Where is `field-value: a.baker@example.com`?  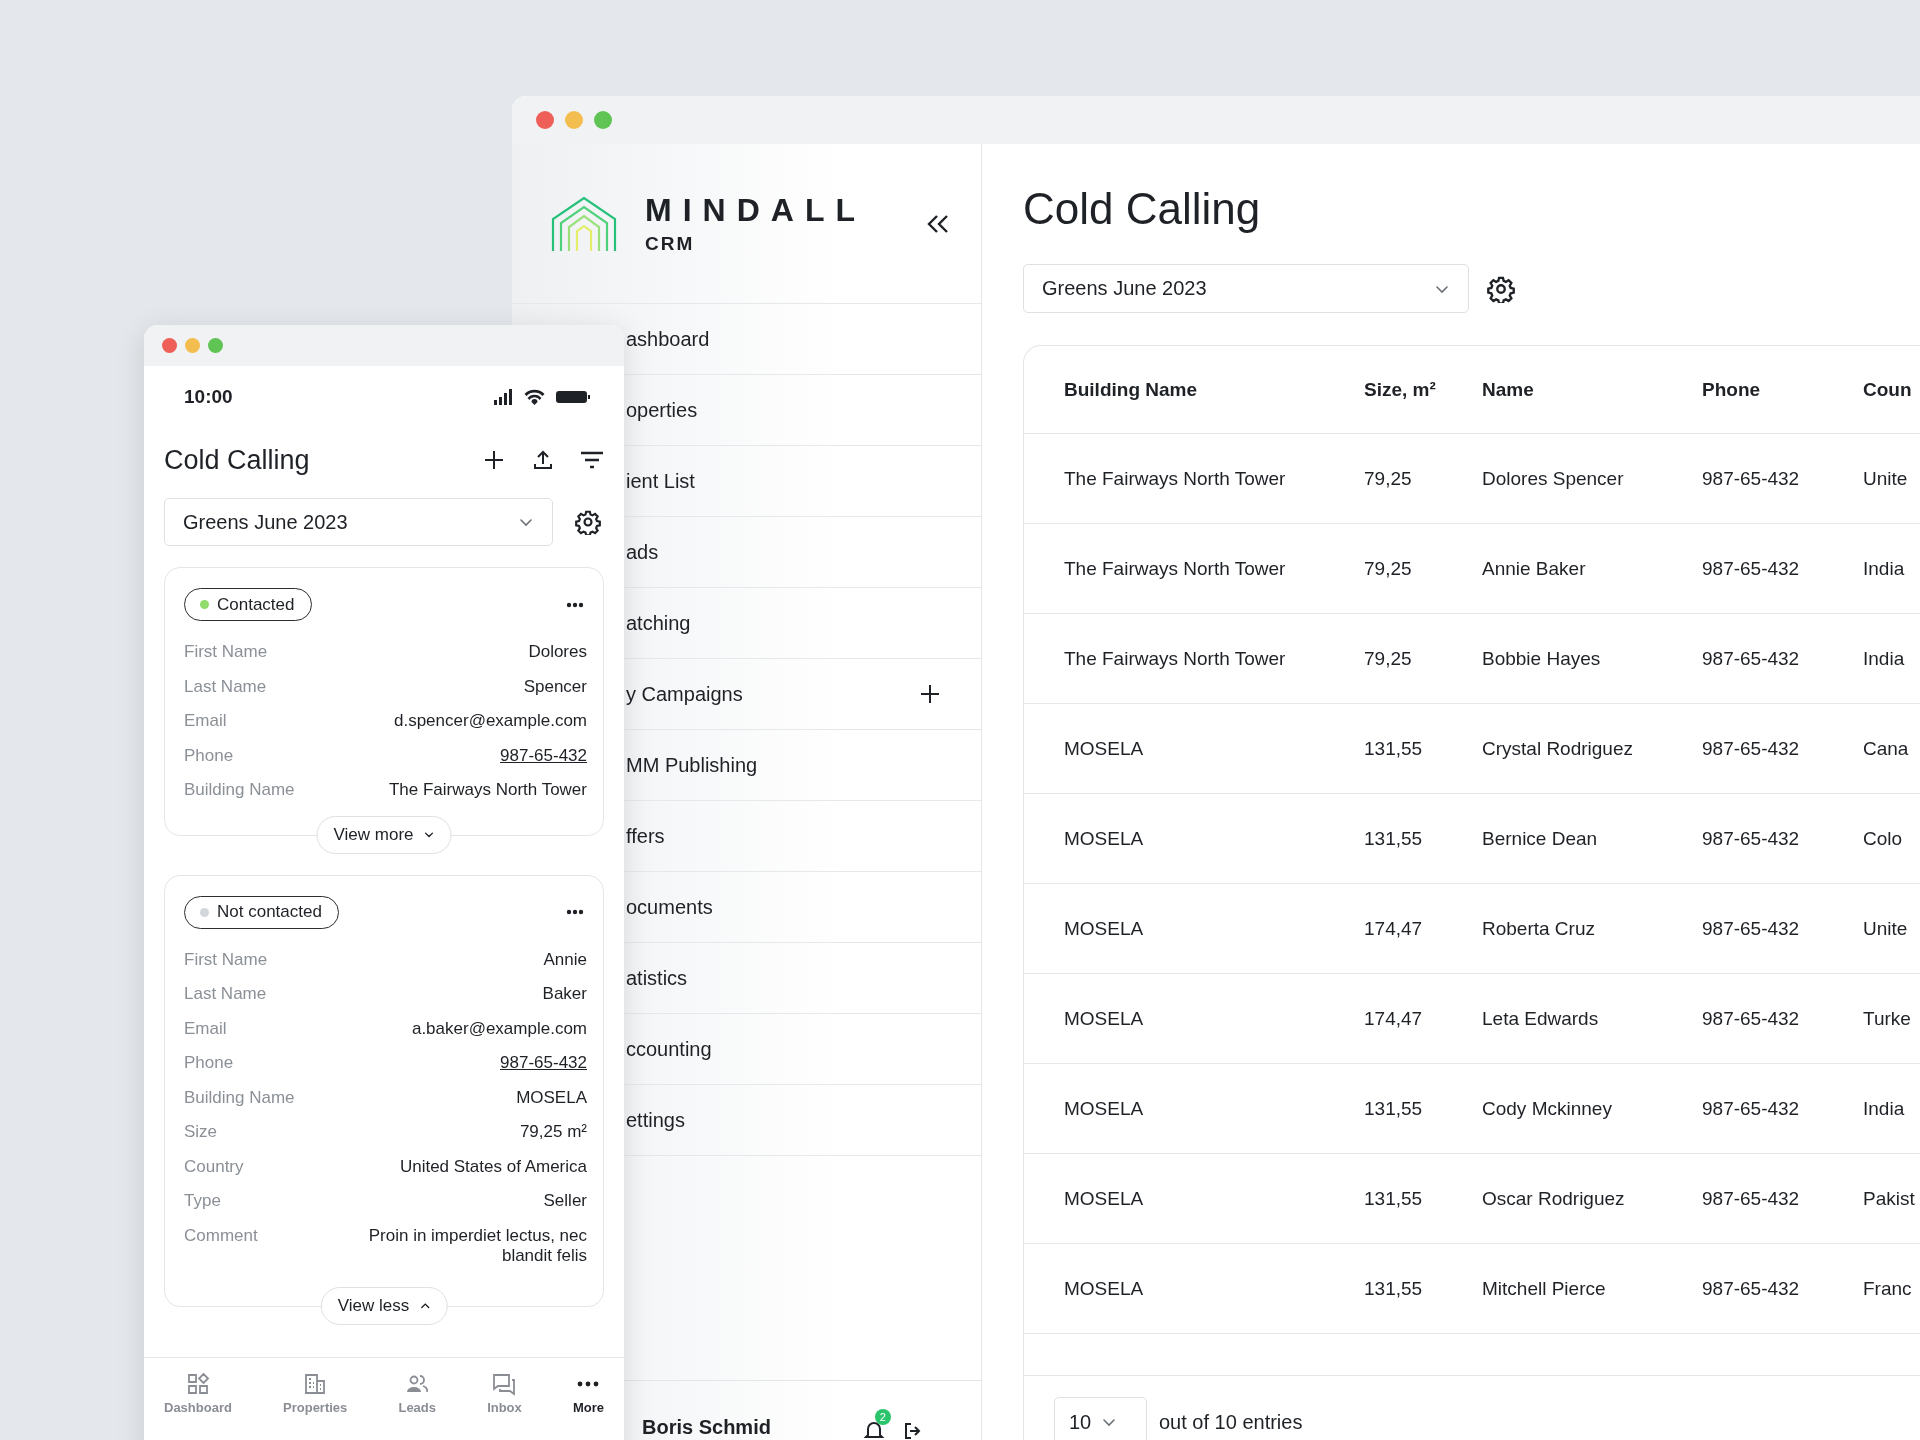
field-value: a.baker@example.com is located at coordinates (499, 1028).